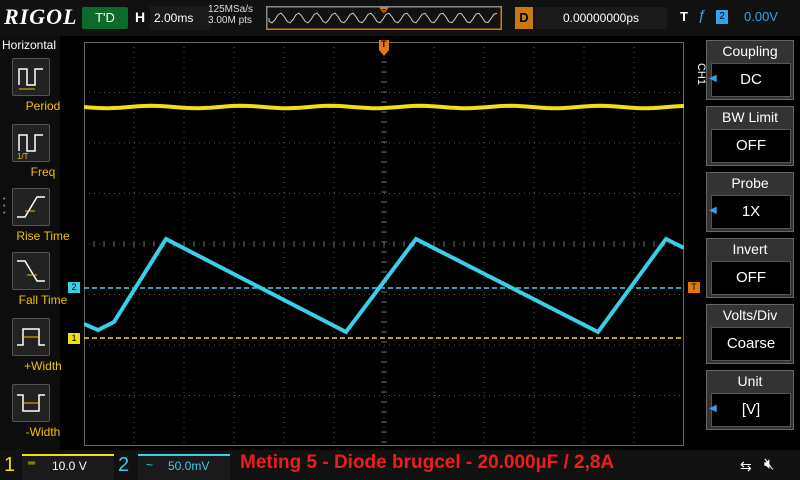 The height and width of the screenshot is (480, 800). Describe the element at coordinates (751, 80) in the screenshot. I see `coupling-value: DC` at that location.